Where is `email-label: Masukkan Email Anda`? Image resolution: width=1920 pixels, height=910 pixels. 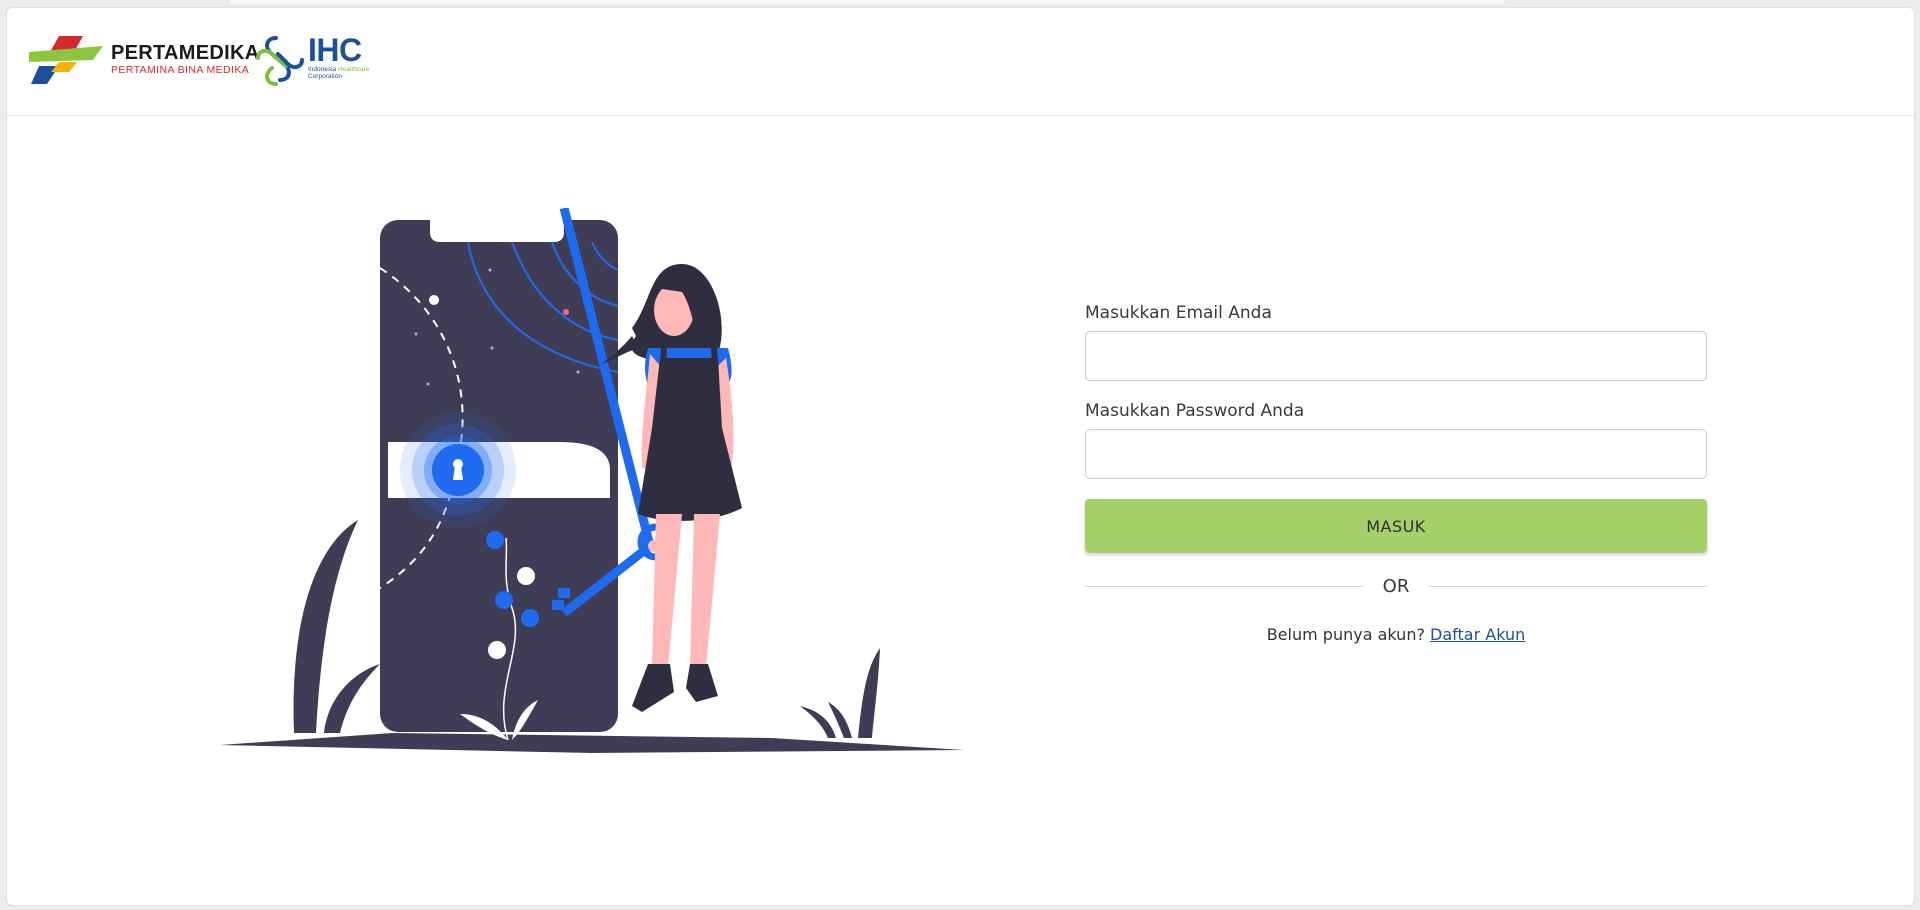
email-label: Masukkan Email Anda is located at coordinates (1178, 313).